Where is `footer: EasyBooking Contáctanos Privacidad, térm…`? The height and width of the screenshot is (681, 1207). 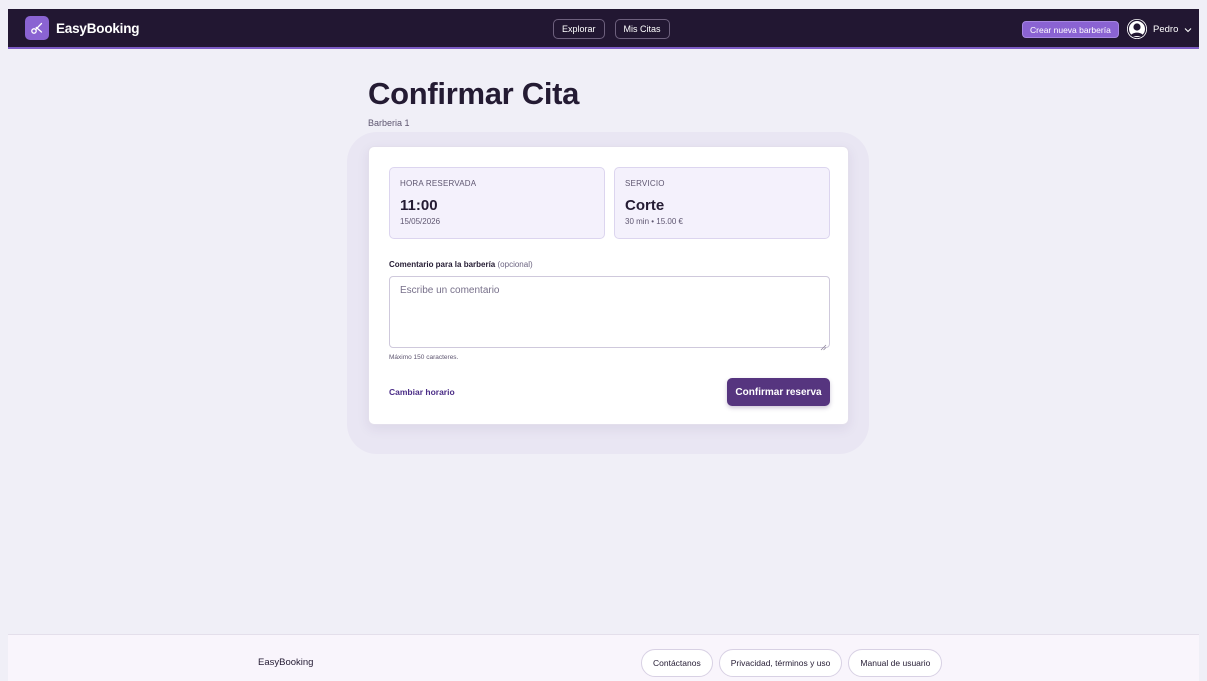
footer: EasyBooking Contáctanos Privacidad, térm… is located at coordinates (603, 657).